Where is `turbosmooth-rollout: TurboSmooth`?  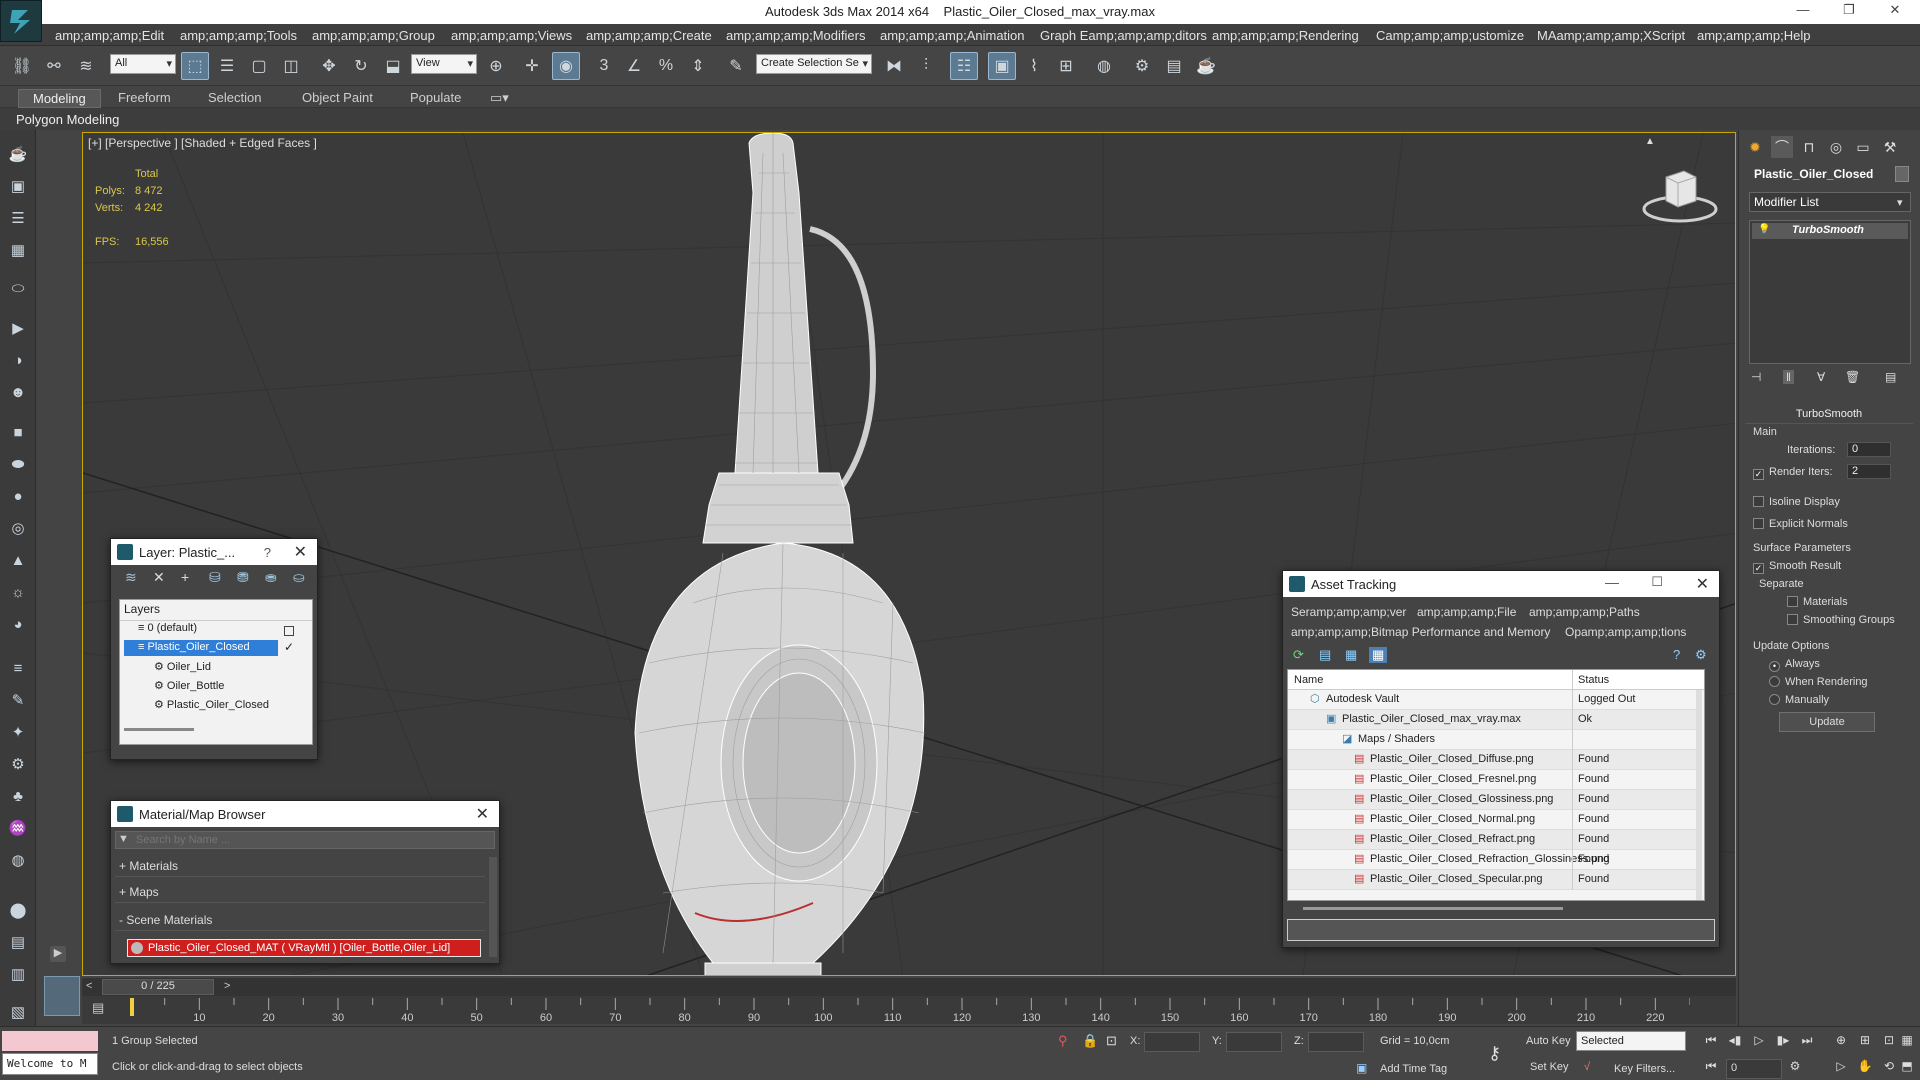 turbosmooth-rollout: TurboSmooth is located at coordinates (1829, 416).